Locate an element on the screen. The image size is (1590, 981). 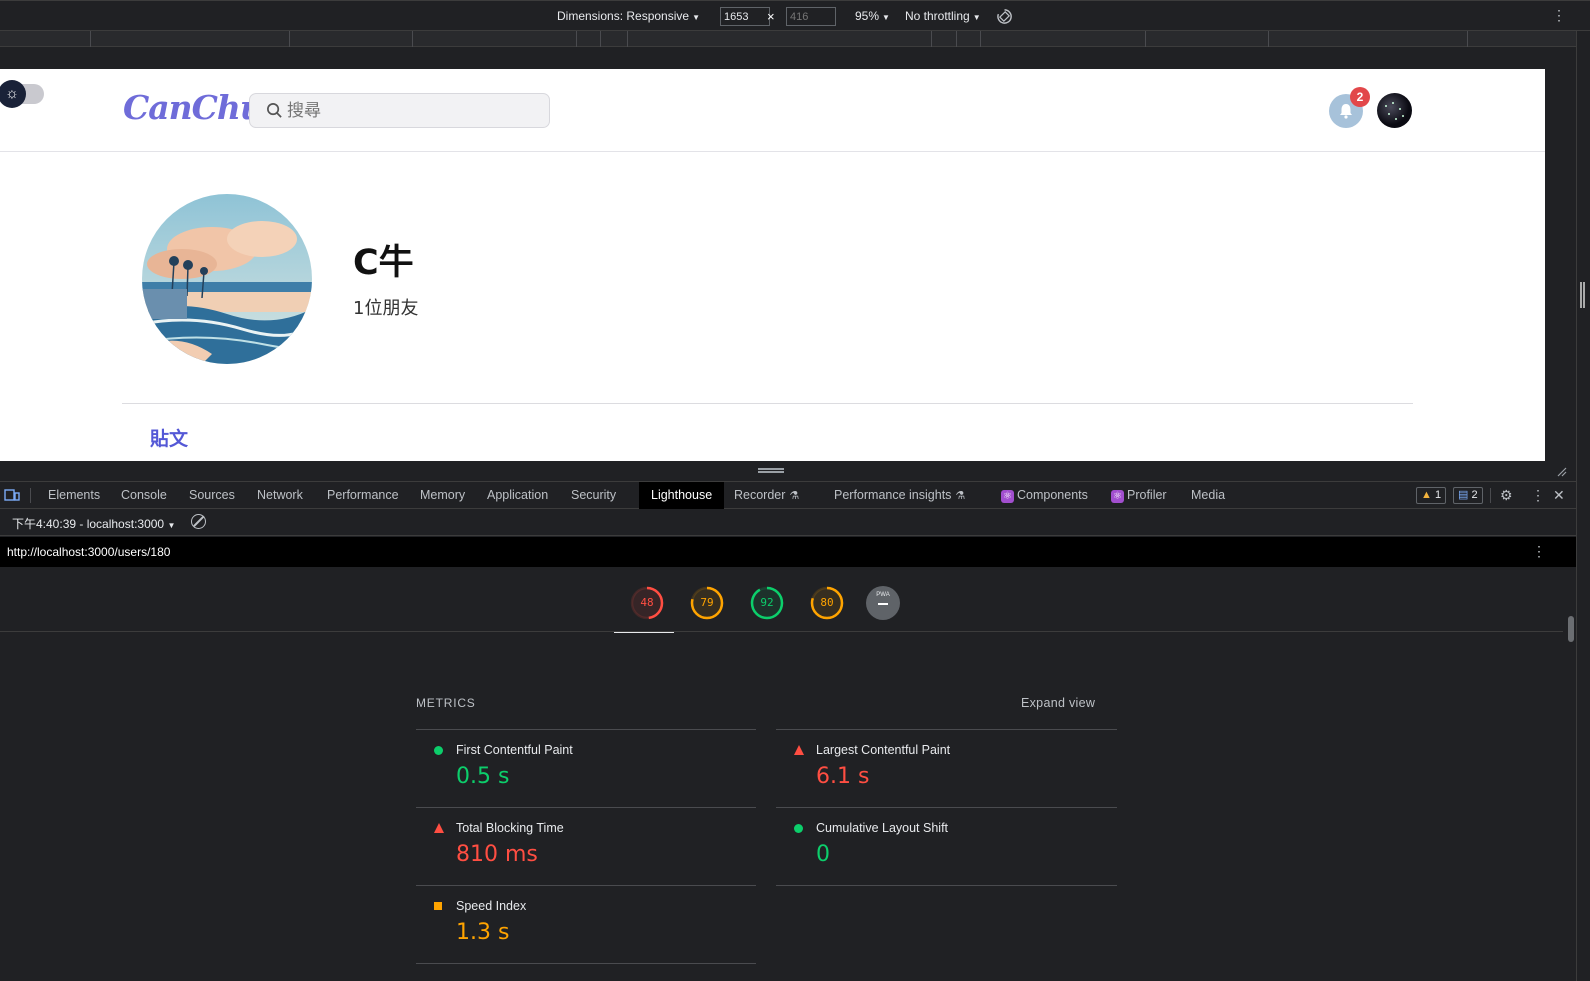
notification-badge: 2 is located at coordinates (1360, 97).